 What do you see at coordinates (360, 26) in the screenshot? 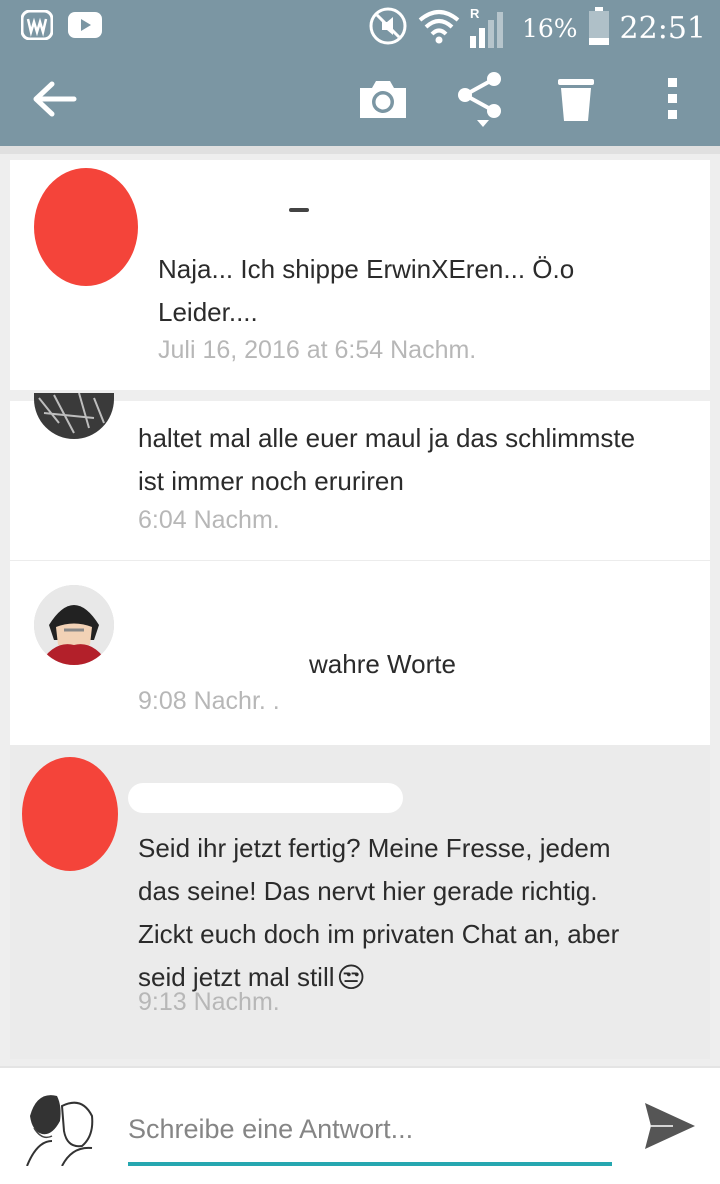
I see `status-bar: R 16% 22:51` at bounding box center [360, 26].